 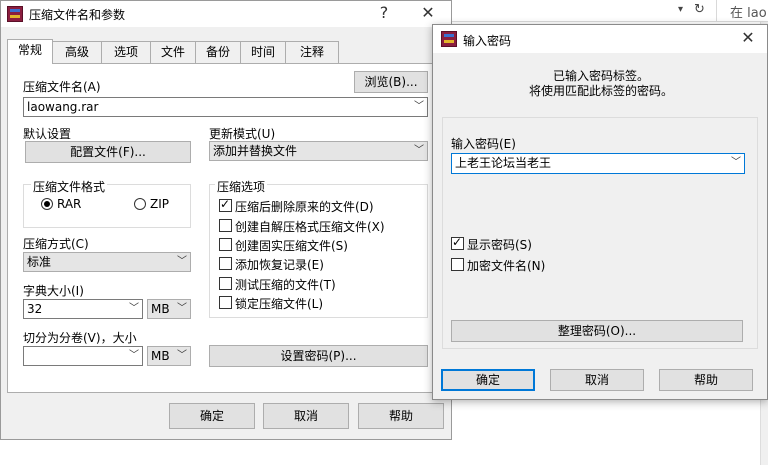 What do you see at coordinates (255, 151) in the screenshot?
I see `update-mode-value: 添加并替换文件` at bounding box center [255, 151].